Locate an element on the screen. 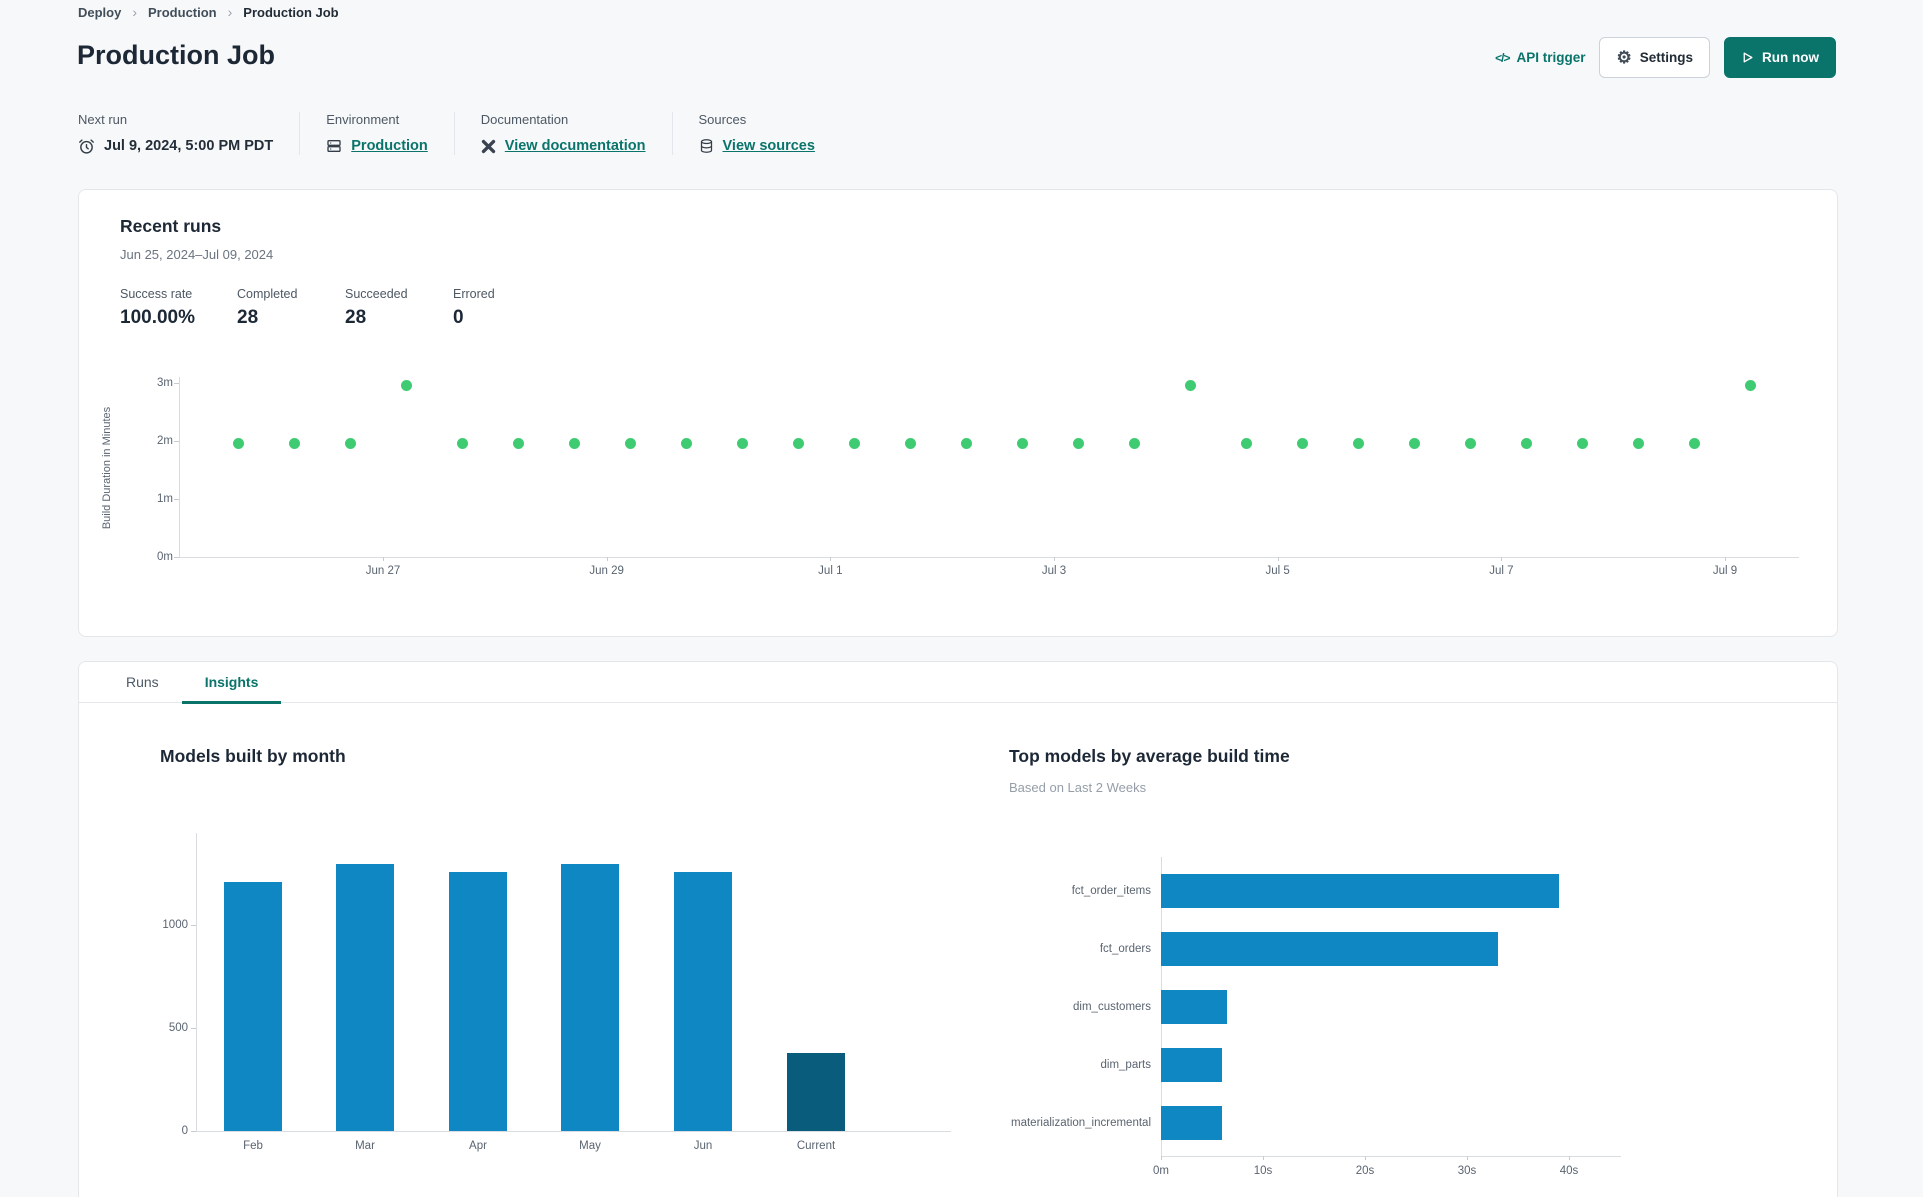  info-value: Production is located at coordinates (377, 146).